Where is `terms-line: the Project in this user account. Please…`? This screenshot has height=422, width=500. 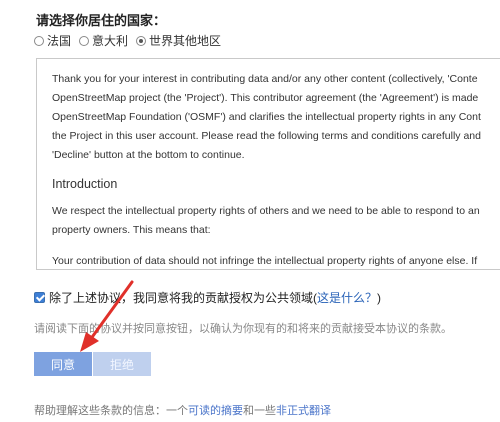 terms-line: the Project in this user account. Please… is located at coordinates (266, 136).